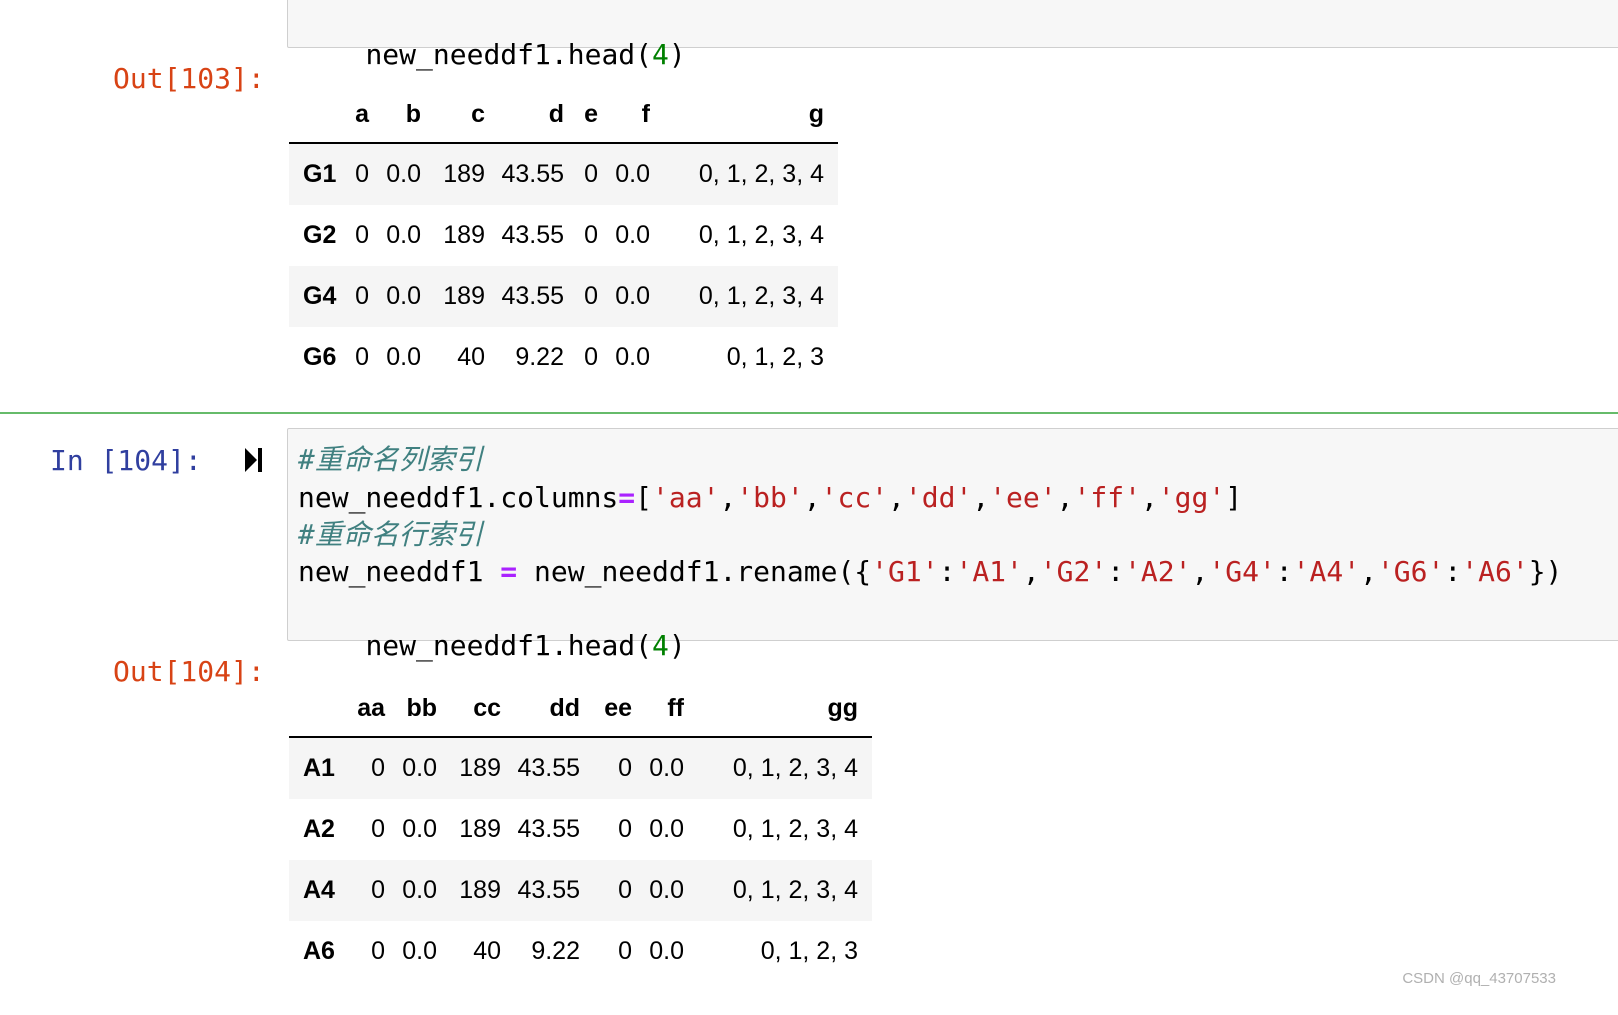 The width and height of the screenshot is (1618, 1015). I want to click on row-index: A4, so click(319, 890).